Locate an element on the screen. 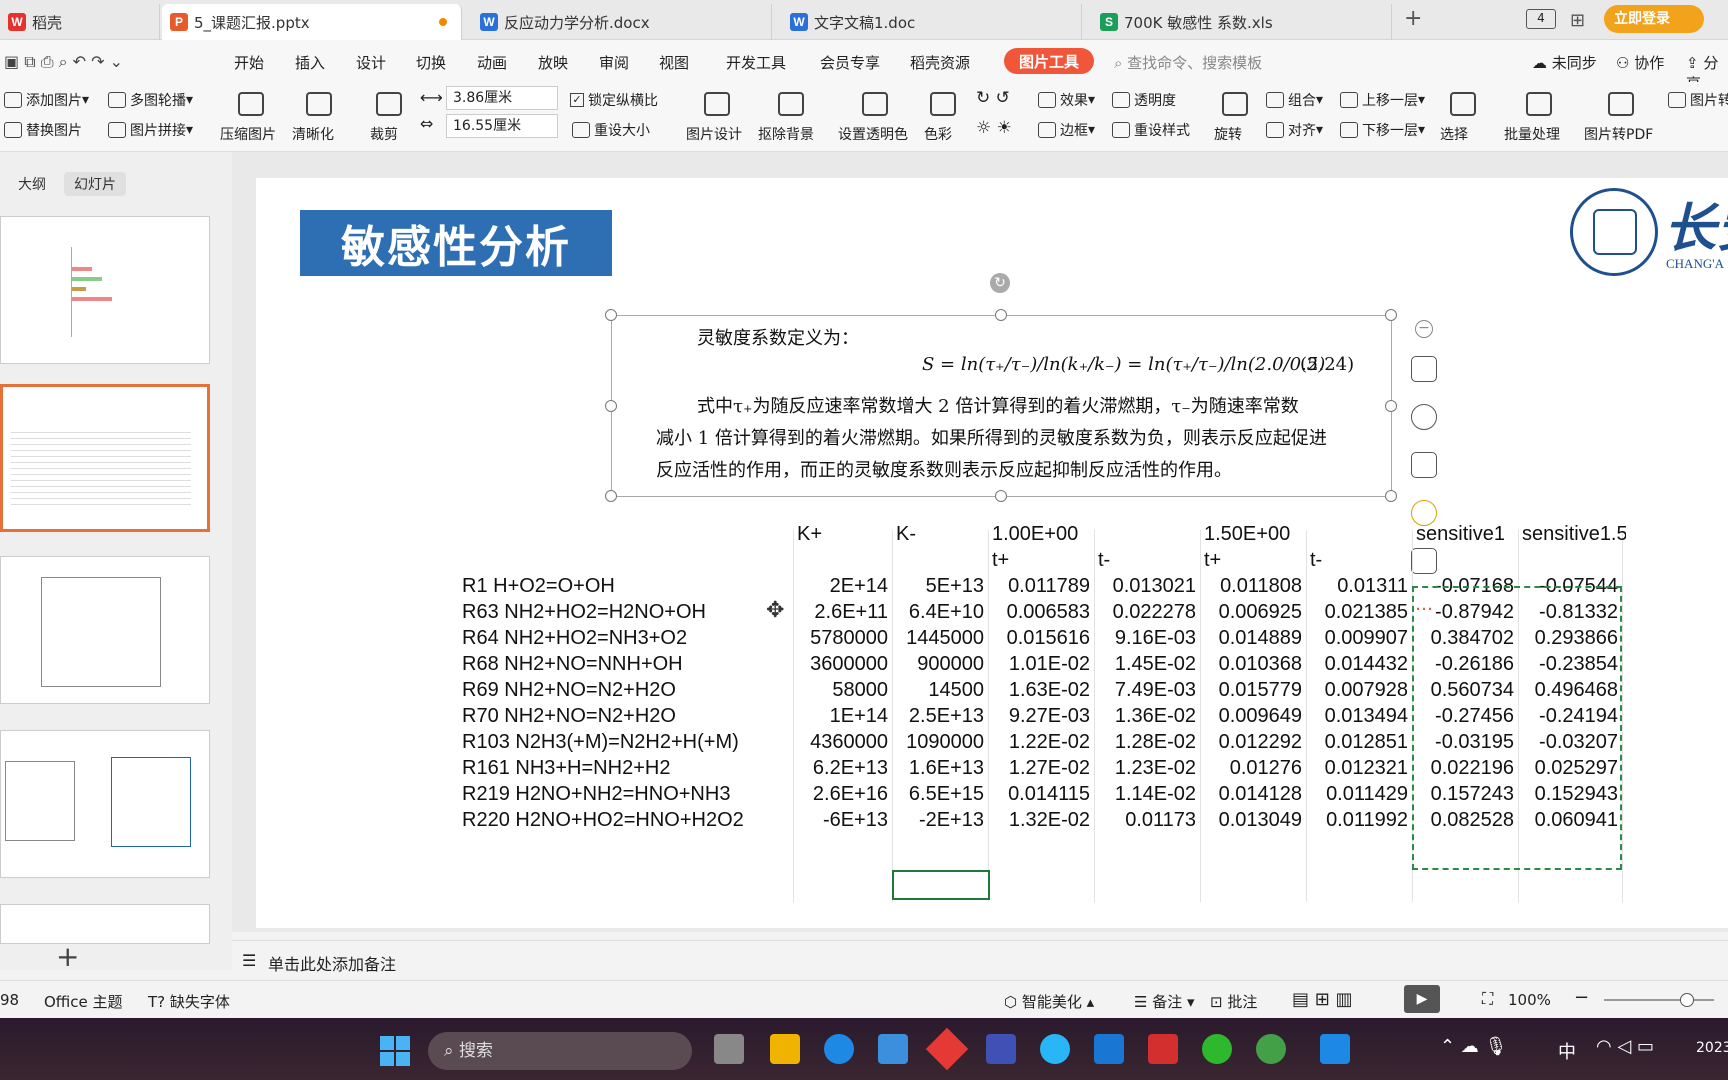 This screenshot has width=1728, height=1080. slide-thumbnail-selected is located at coordinates (105, 458).